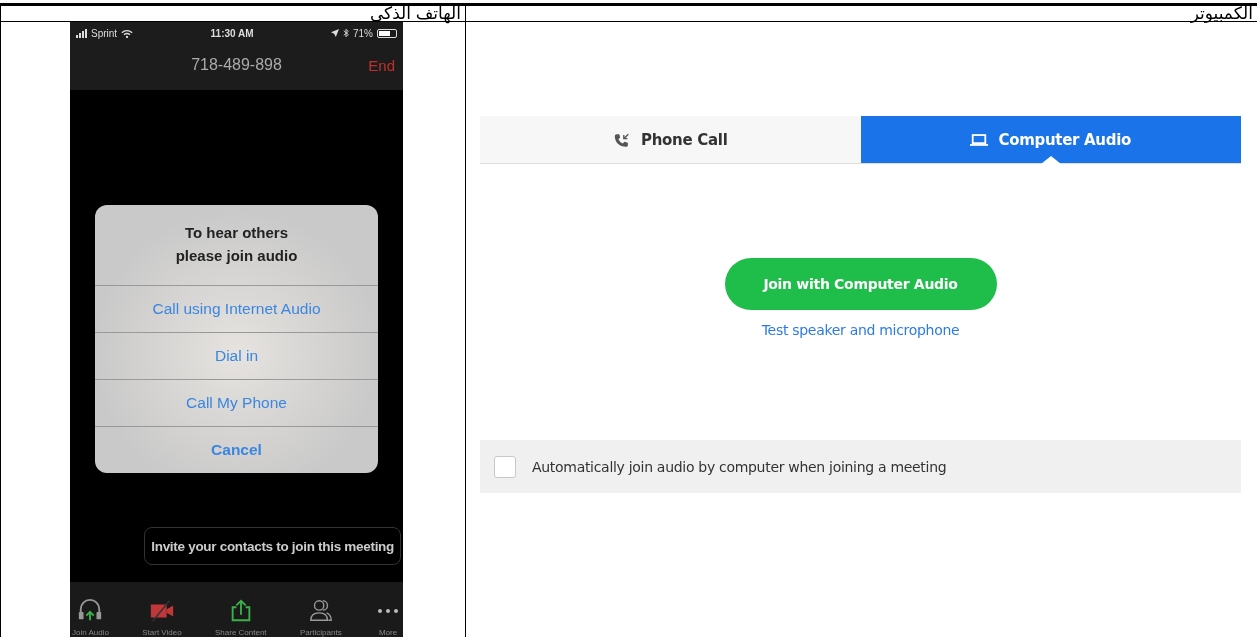 This screenshot has height=637, width=1257. What do you see at coordinates (505, 466) in the screenshot?
I see `checkbox` at bounding box center [505, 466].